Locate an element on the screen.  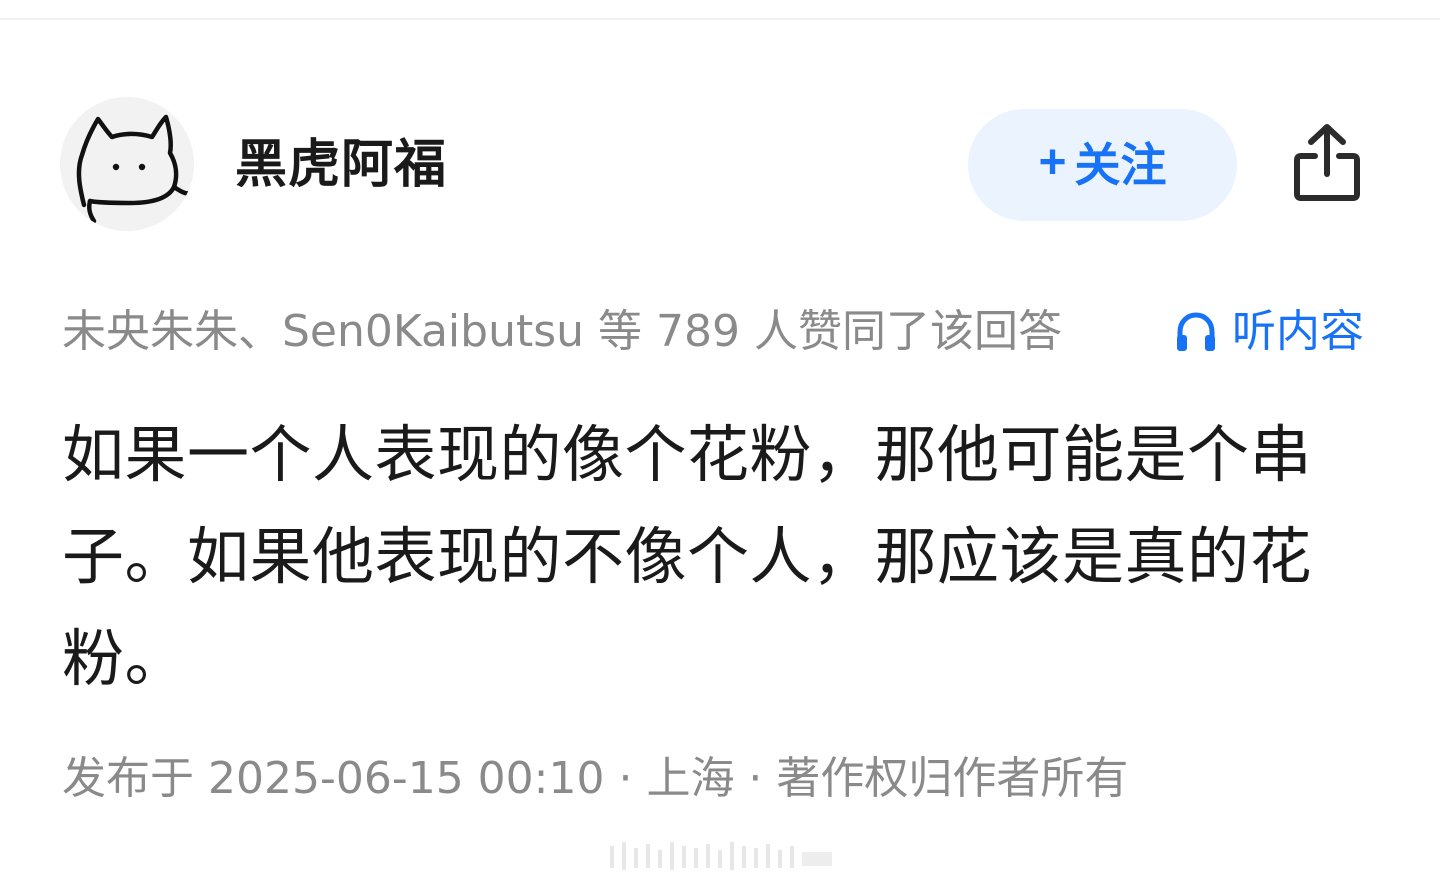
author-name: 黑虎阿福 is located at coordinates (341, 165).